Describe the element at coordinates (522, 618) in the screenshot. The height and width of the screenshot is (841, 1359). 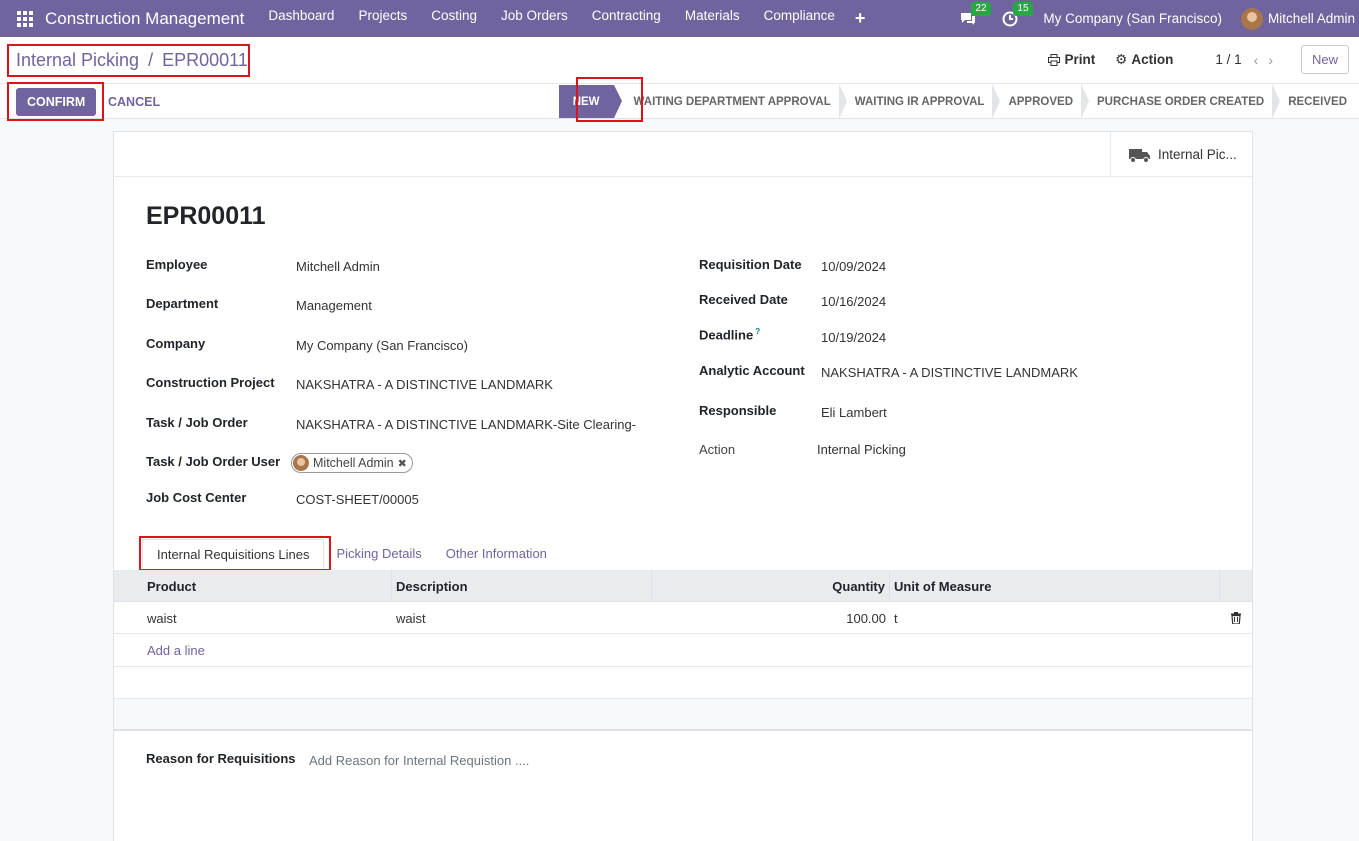
I see `cell-description: waist` at that location.